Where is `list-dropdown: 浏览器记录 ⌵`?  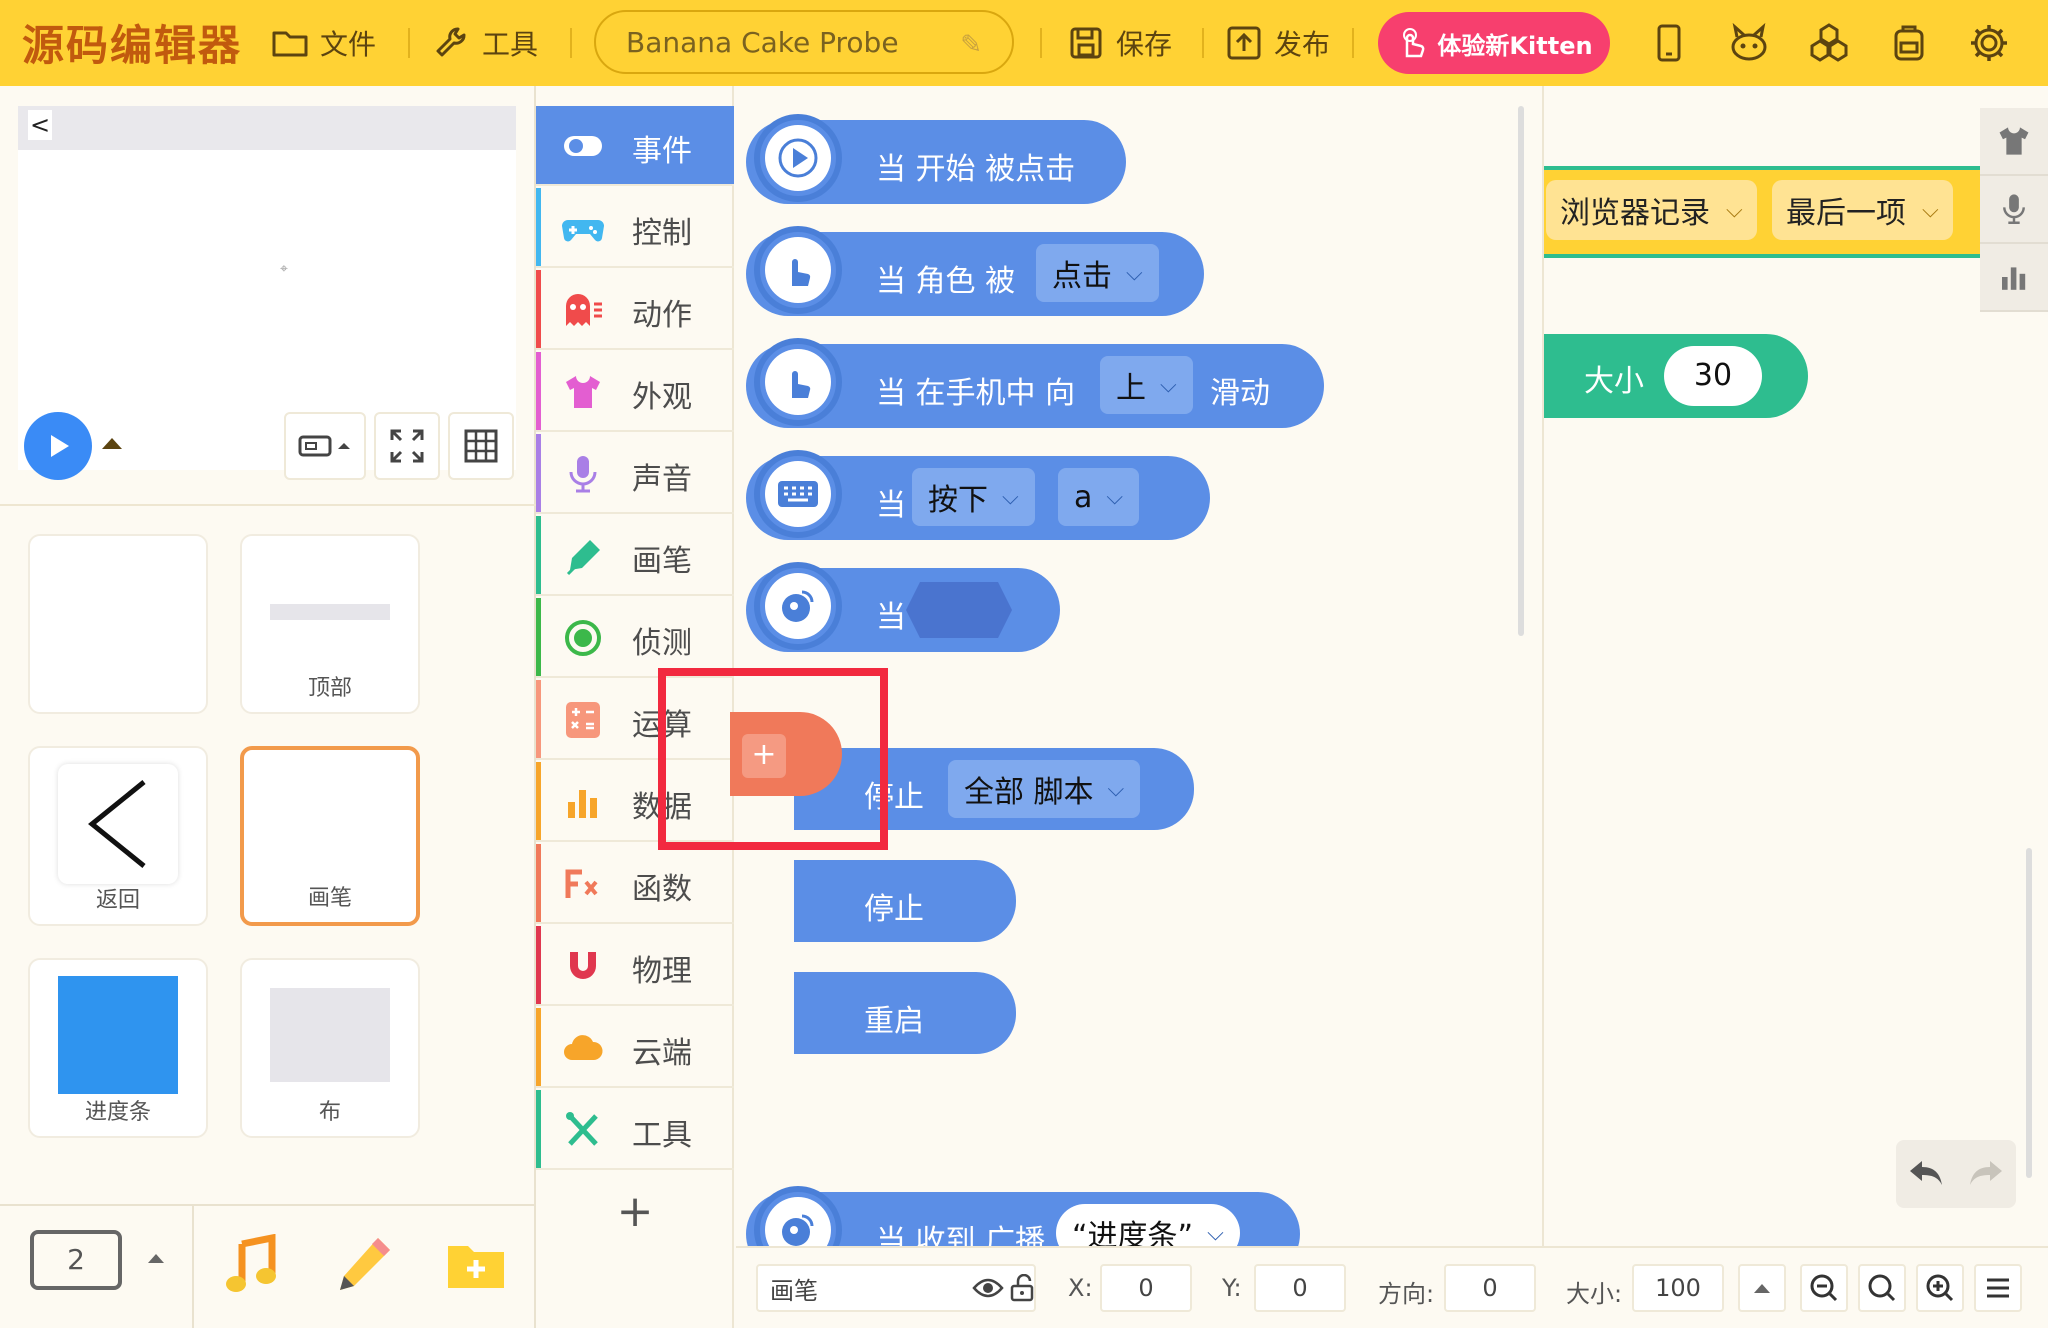 list-dropdown: 浏览器记录 ⌵ is located at coordinates (1651, 210).